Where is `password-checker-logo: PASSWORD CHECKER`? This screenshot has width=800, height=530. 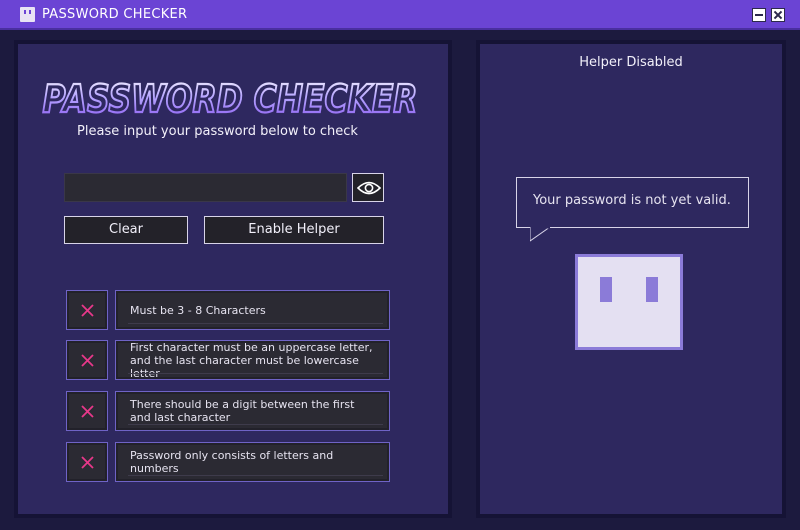
password-checker-logo: PASSWORD CHECKER is located at coordinates (229, 100).